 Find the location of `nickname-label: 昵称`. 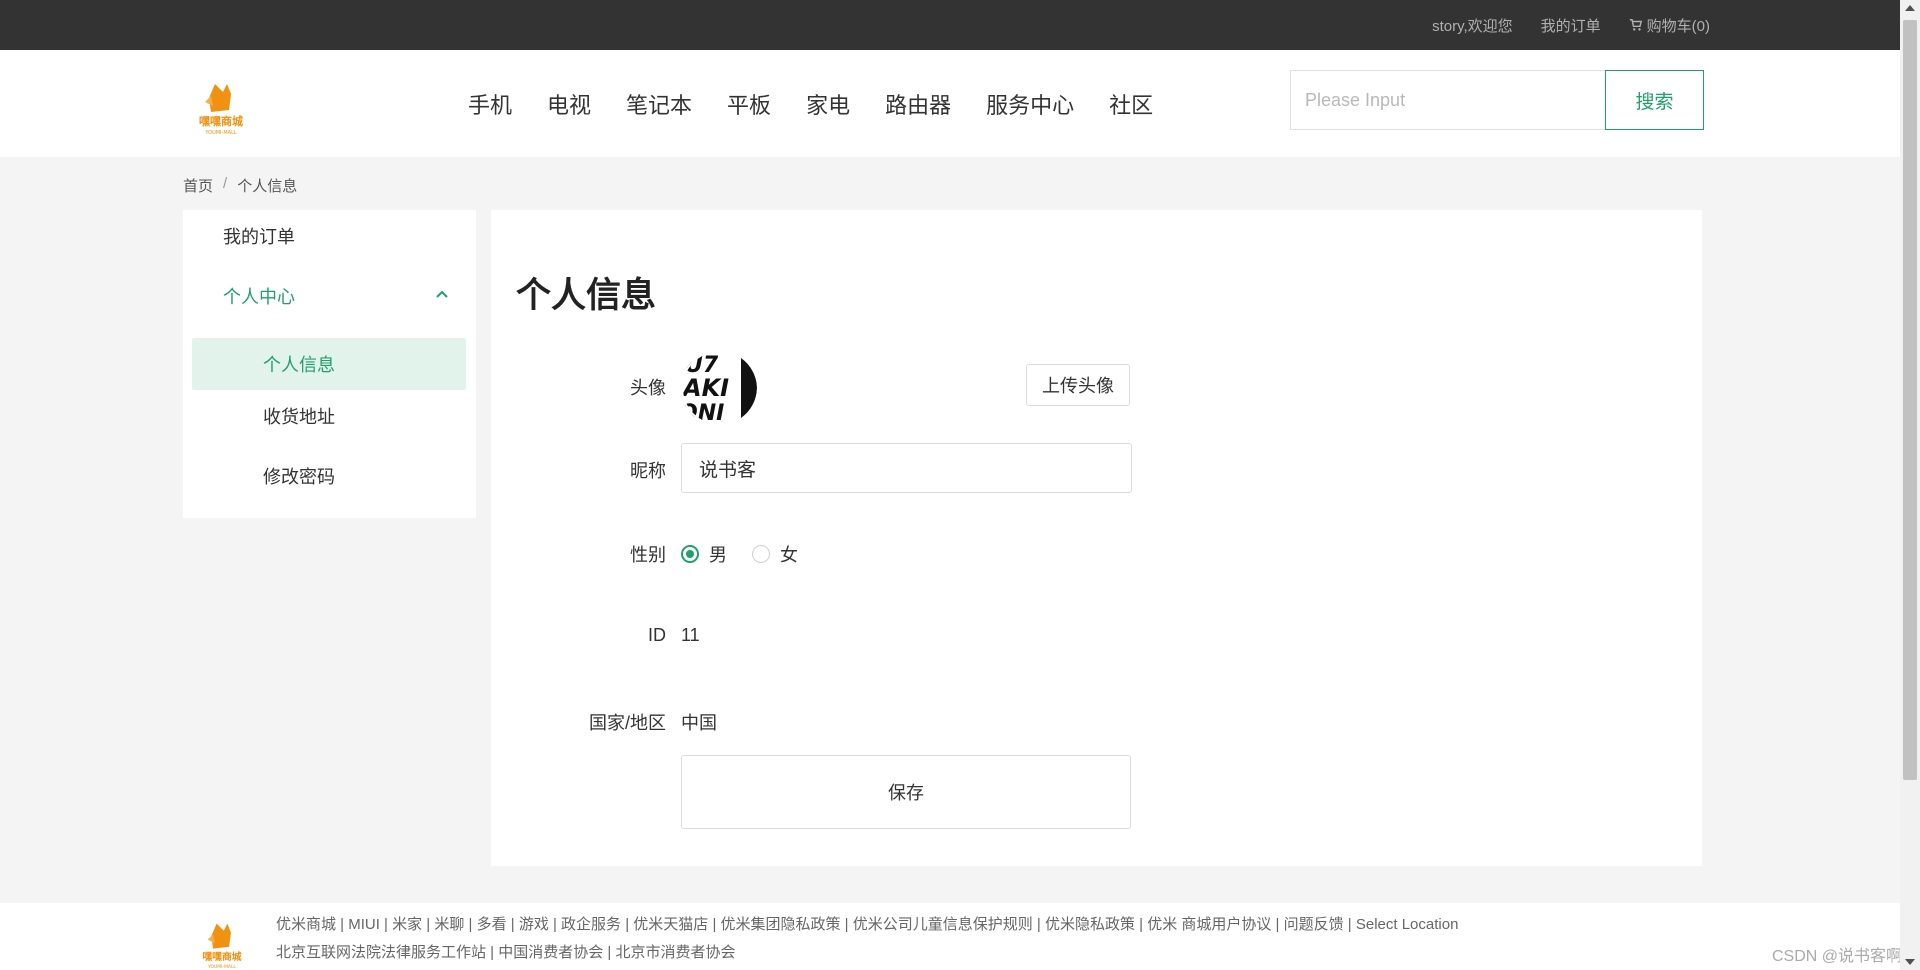

nickname-label: 昵称 is located at coordinates (648, 471).